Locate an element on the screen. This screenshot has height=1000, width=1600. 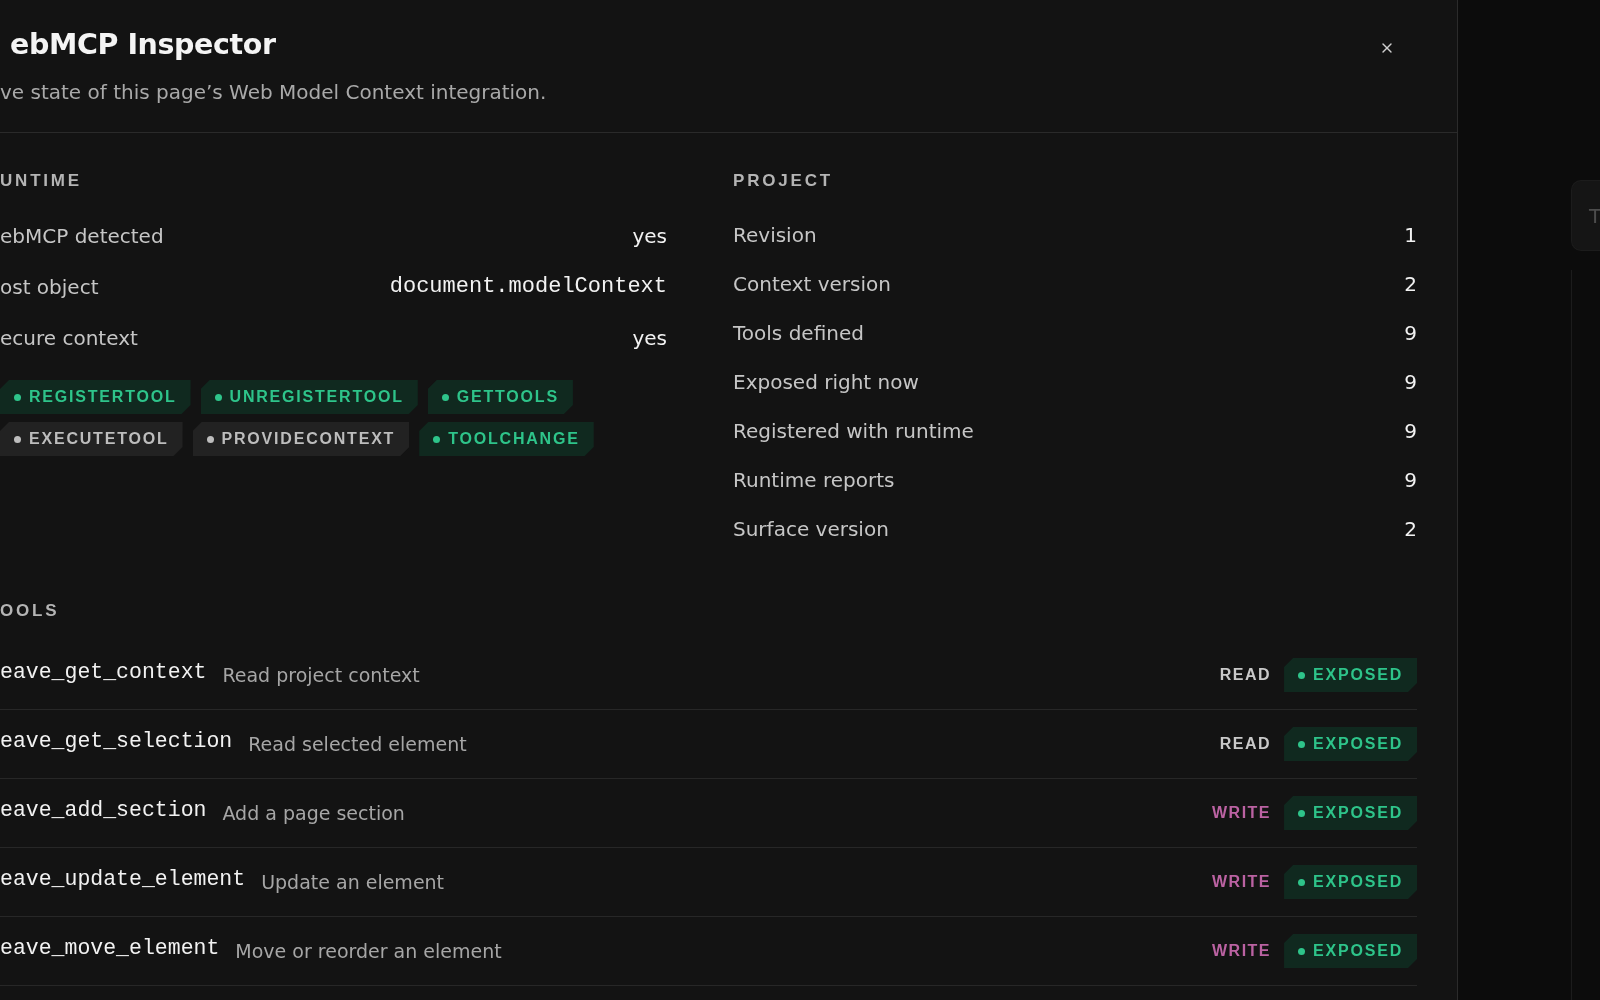
capability-tag: REGISTERTOOL is located at coordinates (95, 397).